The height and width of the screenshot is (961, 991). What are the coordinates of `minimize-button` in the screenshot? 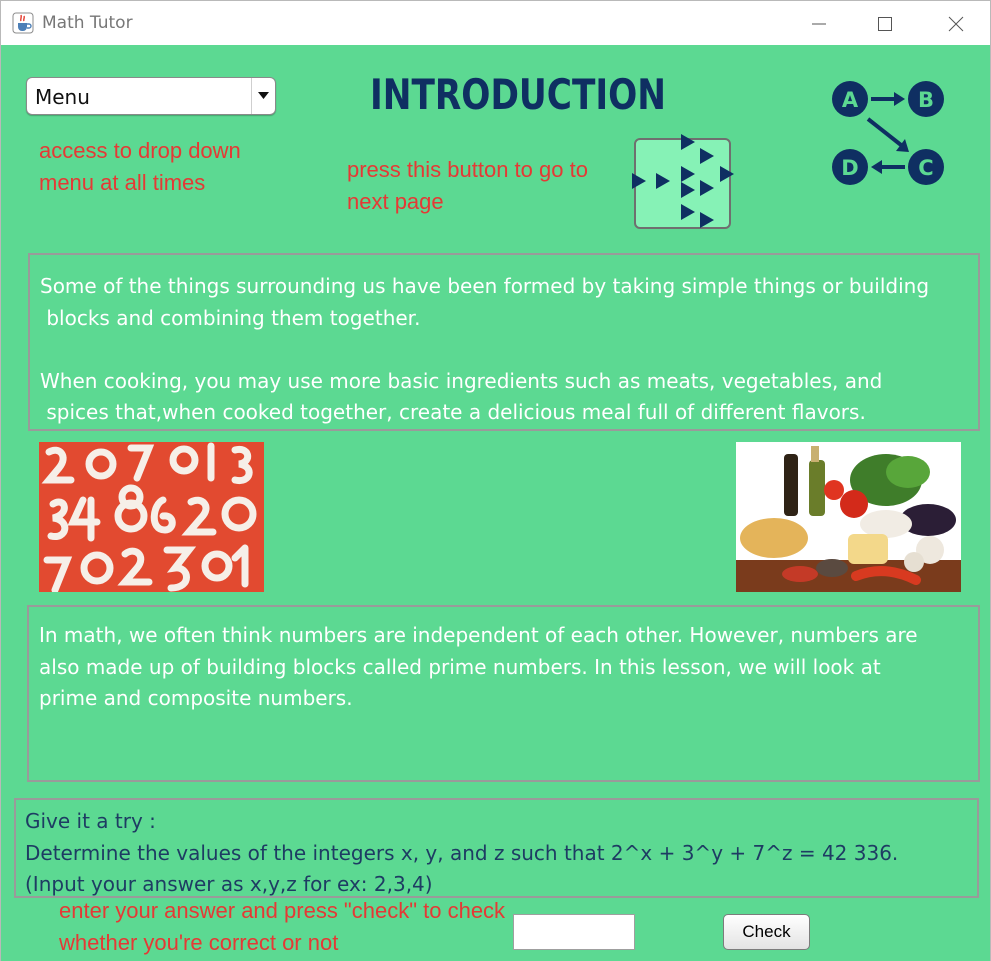 It's located at (819, 23).